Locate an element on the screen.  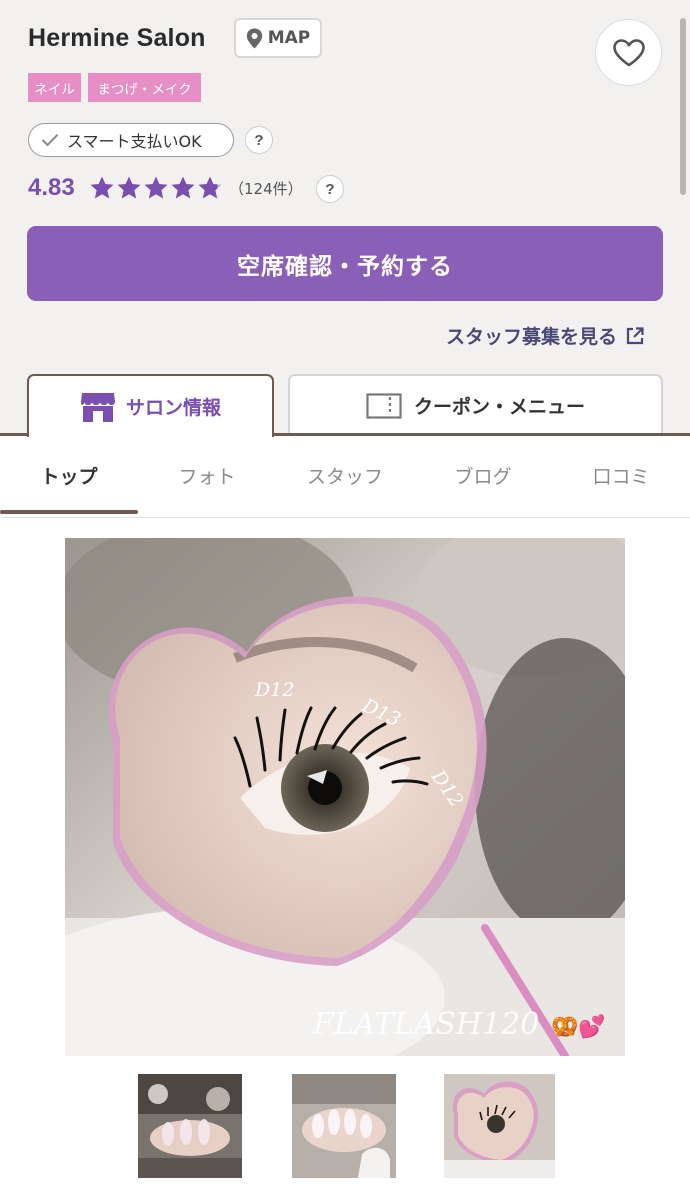
subnav-photo: フォト is located at coordinates (207, 475).